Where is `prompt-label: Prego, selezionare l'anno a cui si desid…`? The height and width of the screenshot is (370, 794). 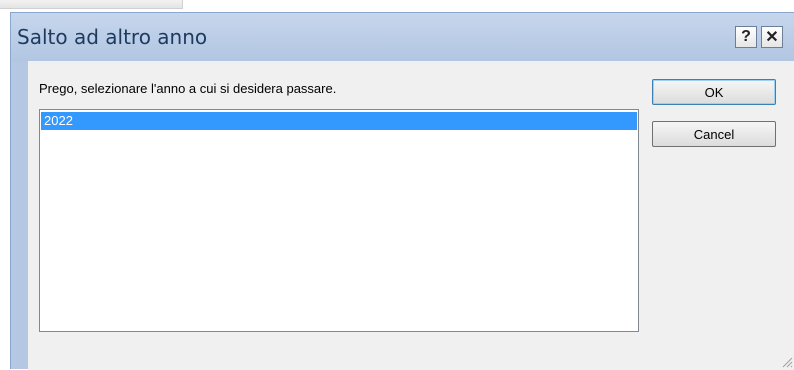 prompt-label: Prego, selezionare l'anno a cui si desid… is located at coordinates (188, 88).